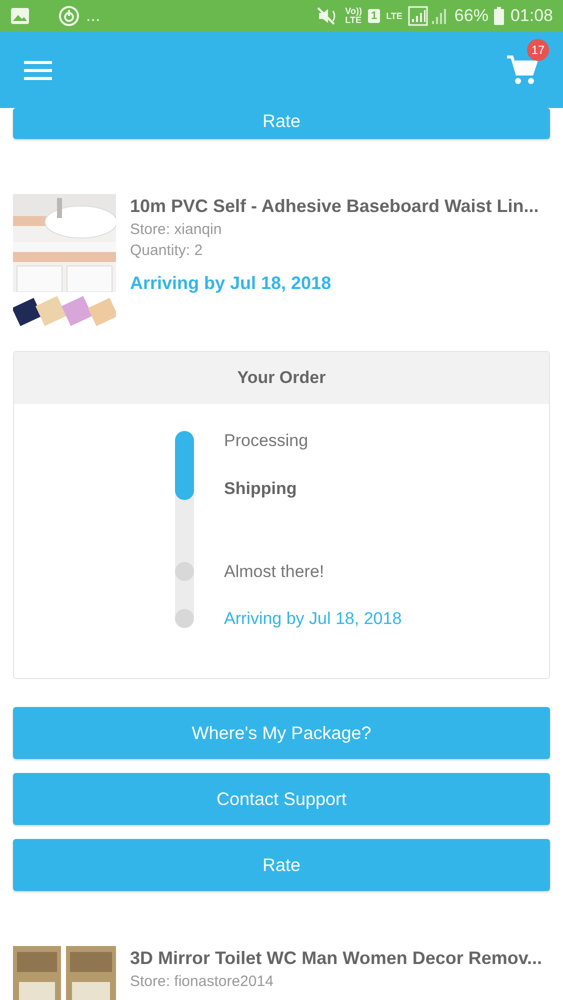 This screenshot has width=563, height=1000. I want to click on quantity: Quantity: 2, so click(167, 250).